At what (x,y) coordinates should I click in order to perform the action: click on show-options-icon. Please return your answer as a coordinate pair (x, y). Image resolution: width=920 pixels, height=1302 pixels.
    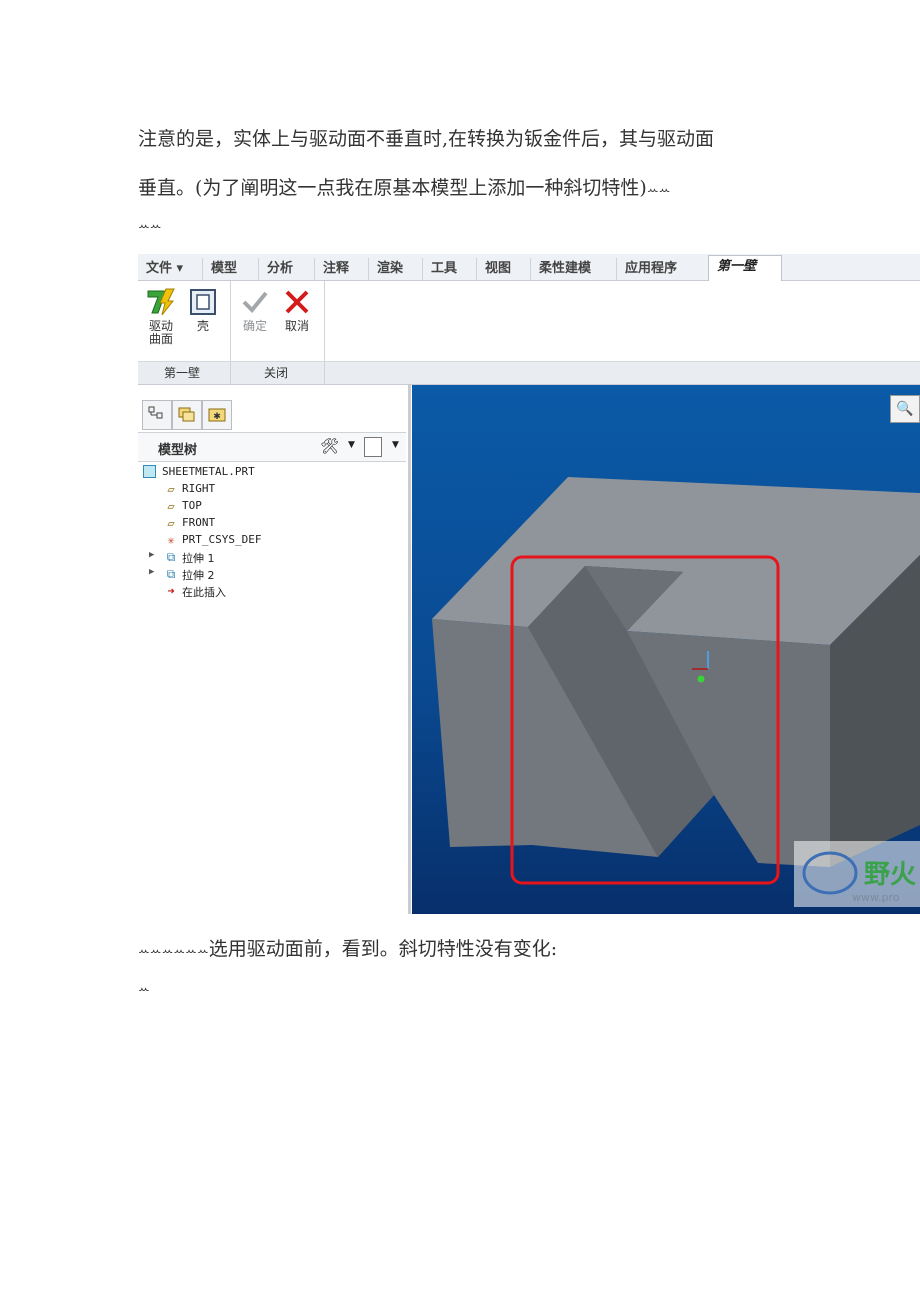
    Looking at the image, I should click on (373, 447).